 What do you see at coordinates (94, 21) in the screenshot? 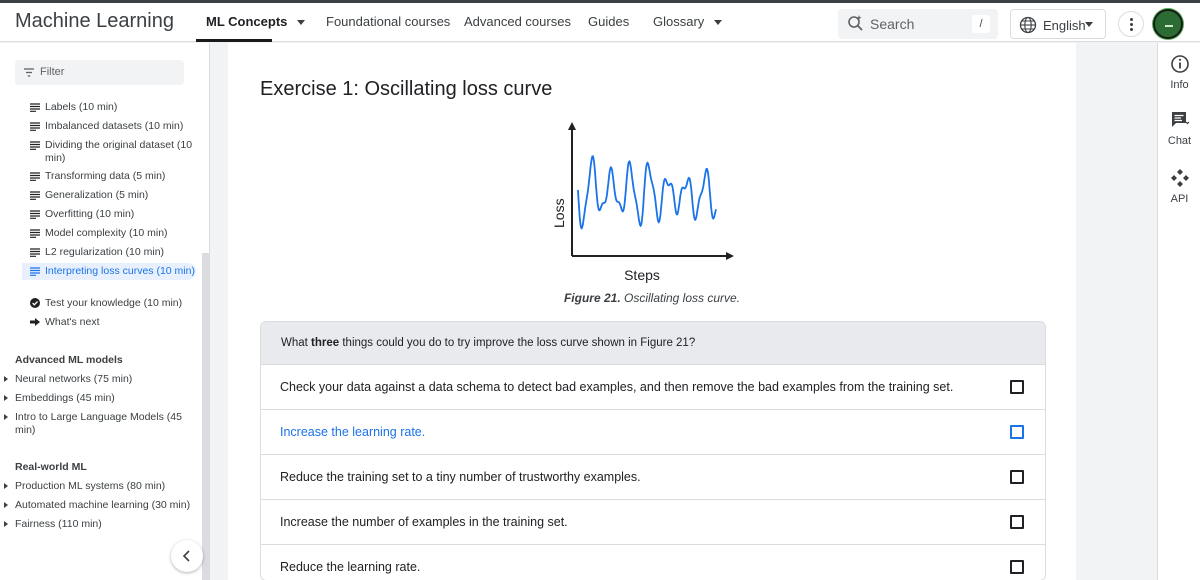
I see `site-title: Machine Learning` at bounding box center [94, 21].